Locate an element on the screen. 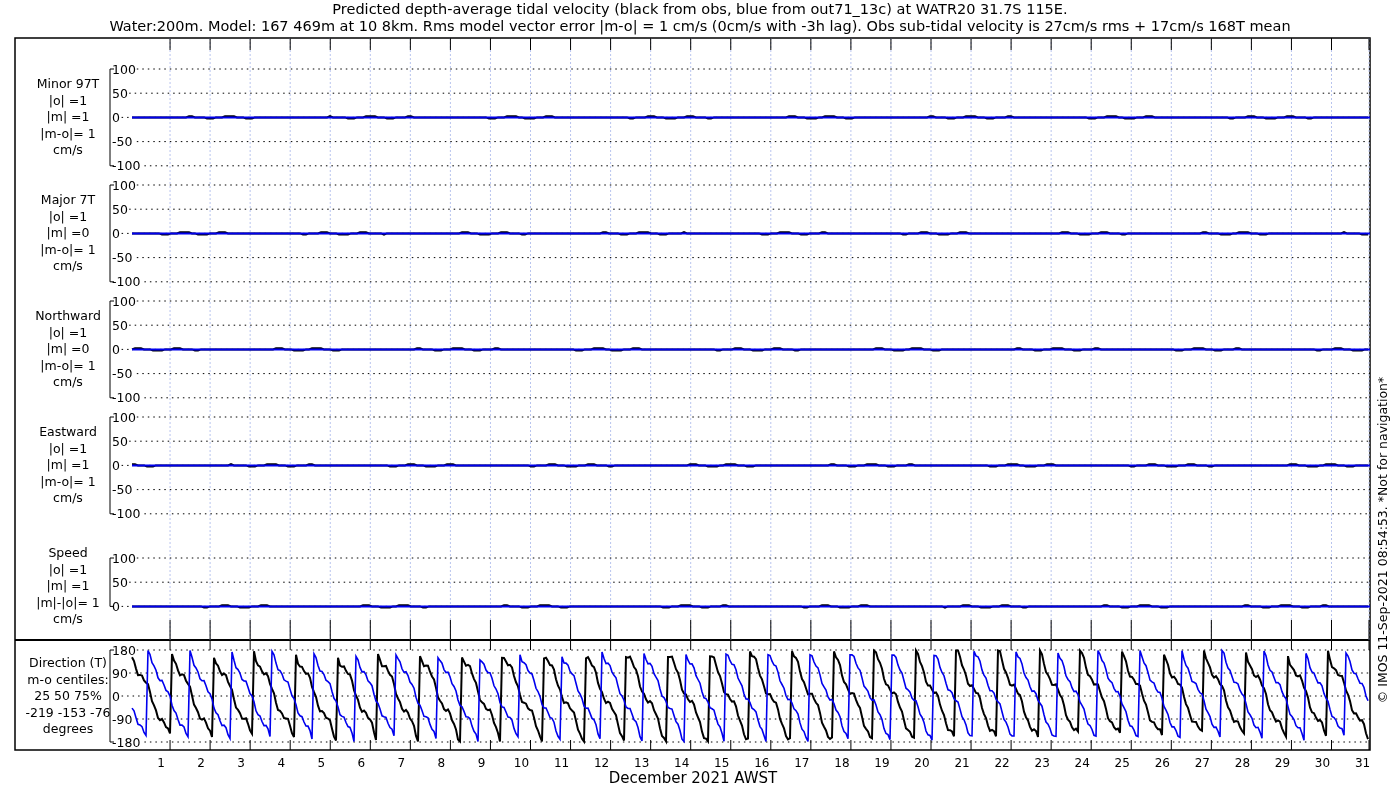 The height and width of the screenshot is (800, 1400). axis-tick-label: 31 is located at coordinates (1362, 763).